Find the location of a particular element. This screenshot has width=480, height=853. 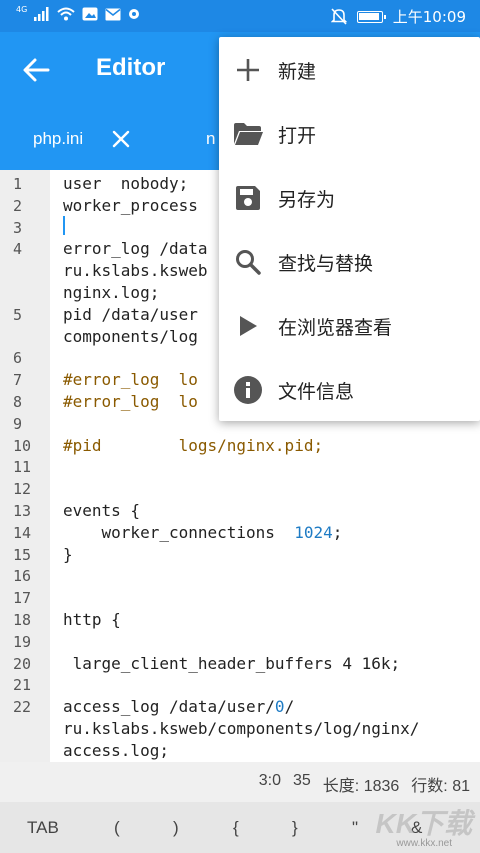

key-open-paren: ( is located at coordinates (117, 828).